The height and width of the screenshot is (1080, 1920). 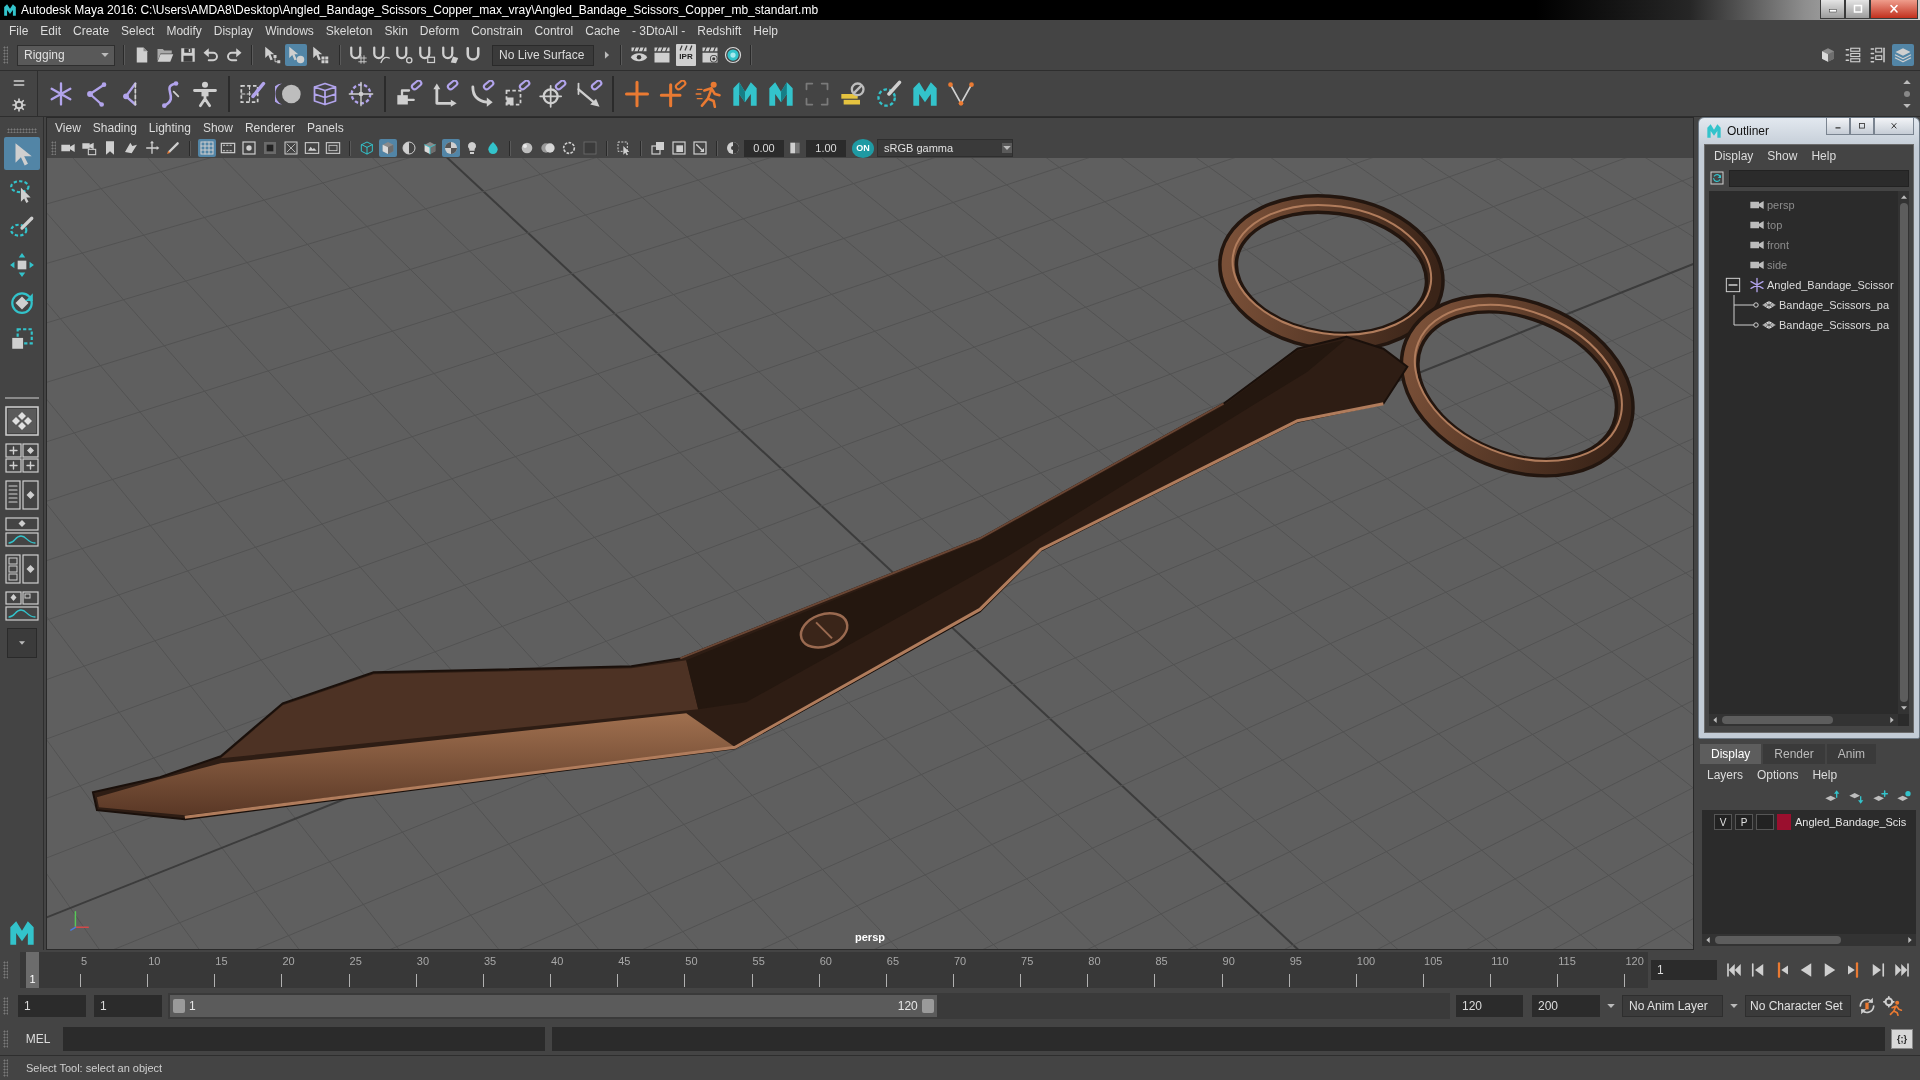 What do you see at coordinates (1684, 970) in the screenshot?
I see `current-frame-field: 1` at bounding box center [1684, 970].